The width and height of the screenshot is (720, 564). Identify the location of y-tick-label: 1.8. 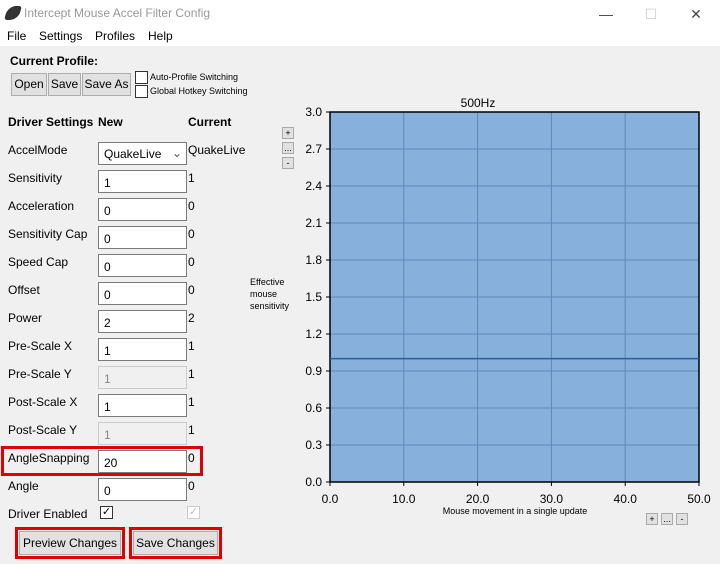
(313, 260).